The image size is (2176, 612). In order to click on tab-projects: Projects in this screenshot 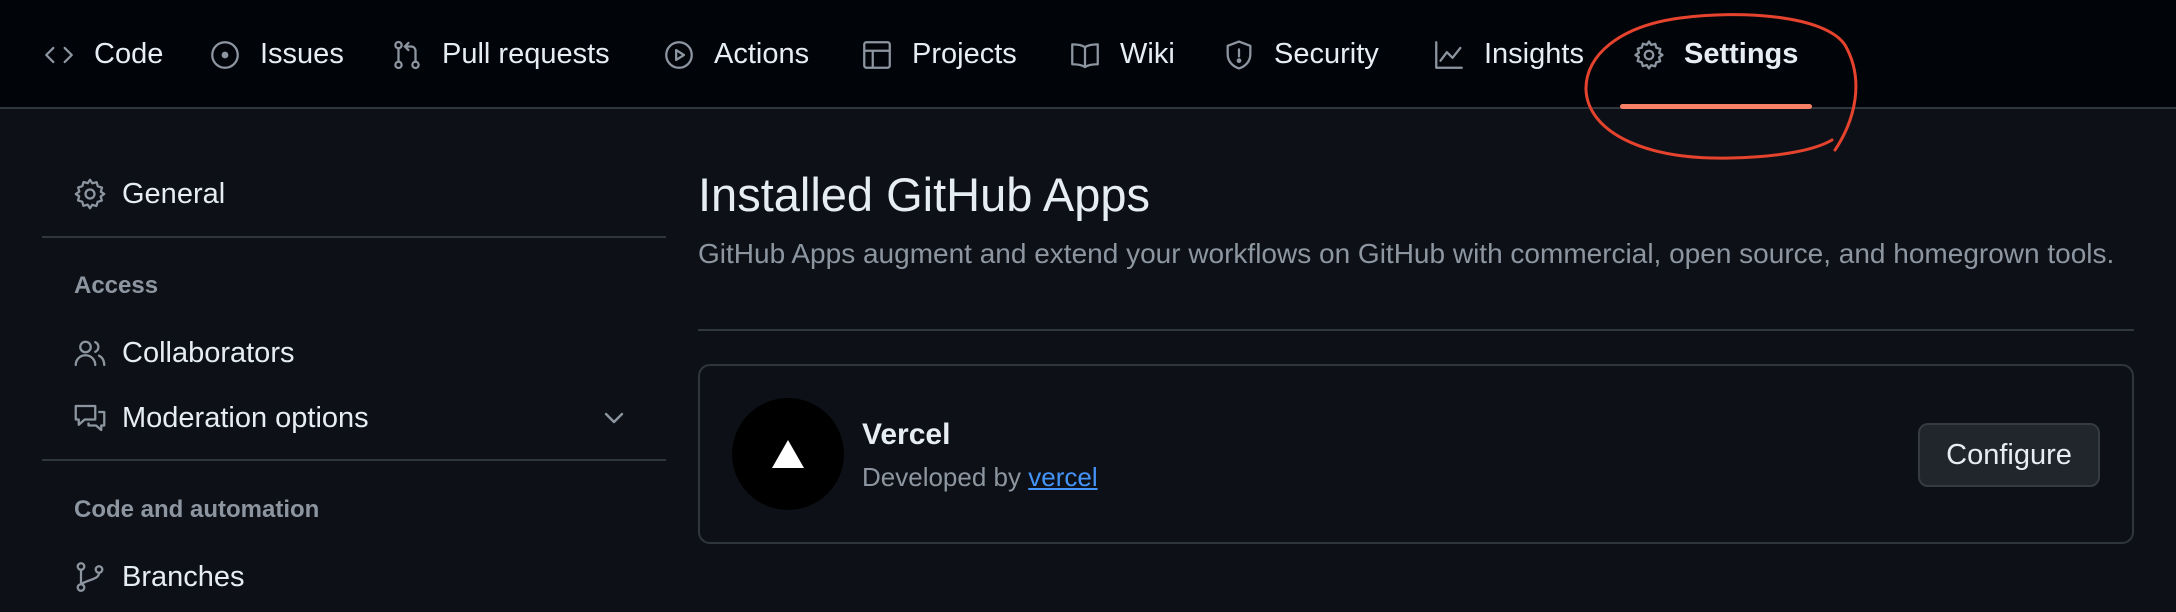, I will do `click(938, 54)`.